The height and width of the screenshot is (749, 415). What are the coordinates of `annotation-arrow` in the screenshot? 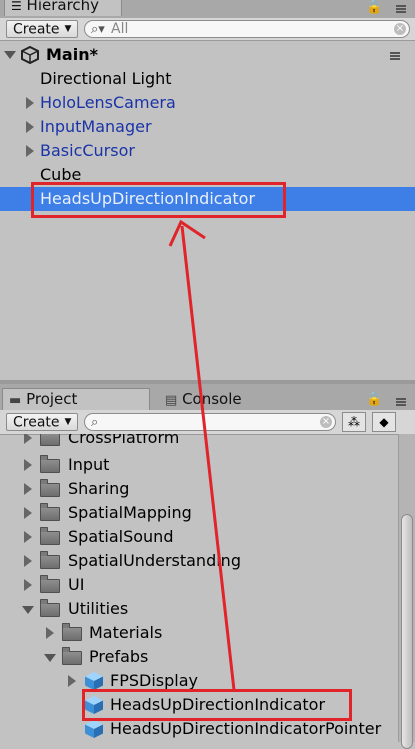 It's located at (202, 455).